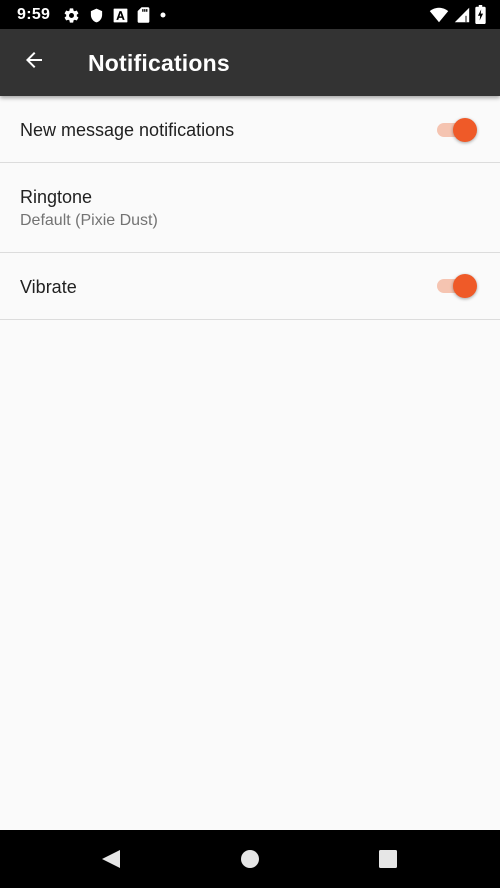  What do you see at coordinates (159, 63) in the screenshot?
I see `page-title: Notifications` at bounding box center [159, 63].